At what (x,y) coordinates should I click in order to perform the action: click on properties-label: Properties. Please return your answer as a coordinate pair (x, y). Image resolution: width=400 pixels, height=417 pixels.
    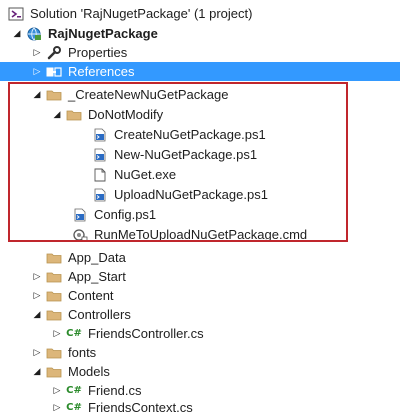
    Looking at the image, I should click on (98, 52).